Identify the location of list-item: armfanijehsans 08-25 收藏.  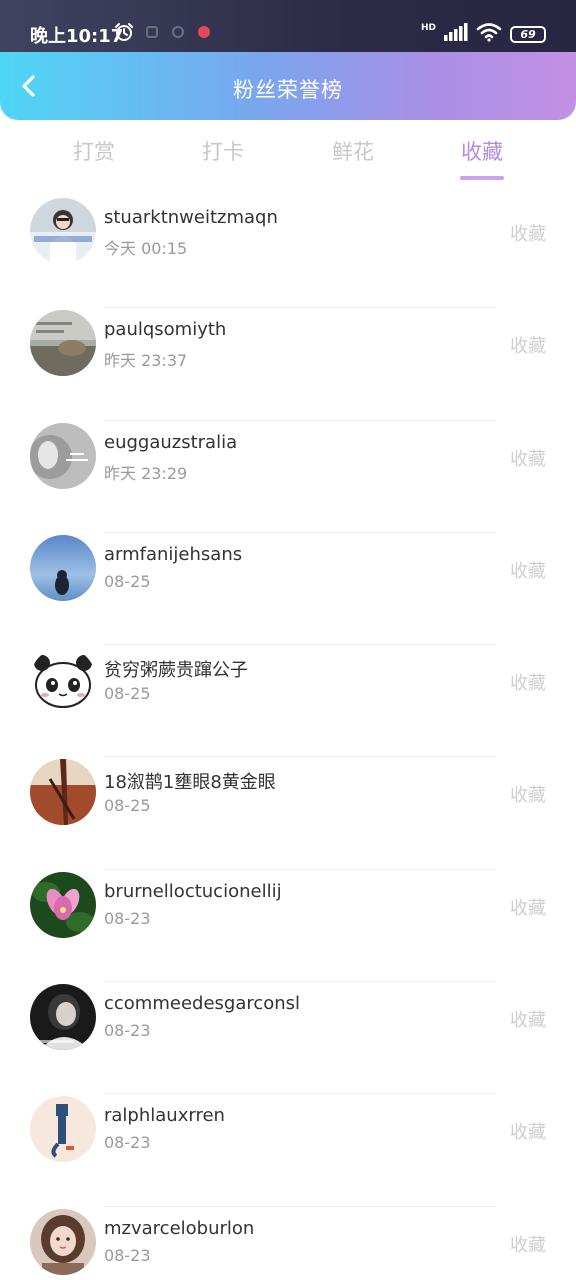
(288, 589).